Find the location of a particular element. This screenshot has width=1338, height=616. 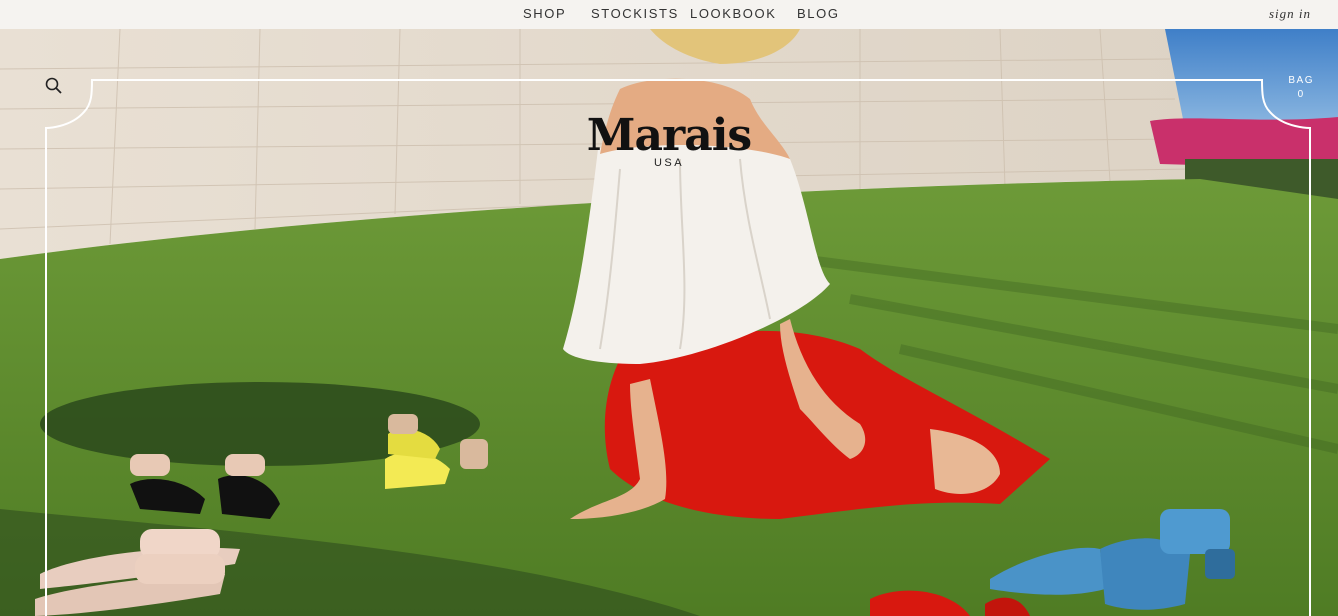

top-nav-bar: SHOP STOCKISTS LOOKBOOK BLOG sign in is located at coordinates (669, 14).